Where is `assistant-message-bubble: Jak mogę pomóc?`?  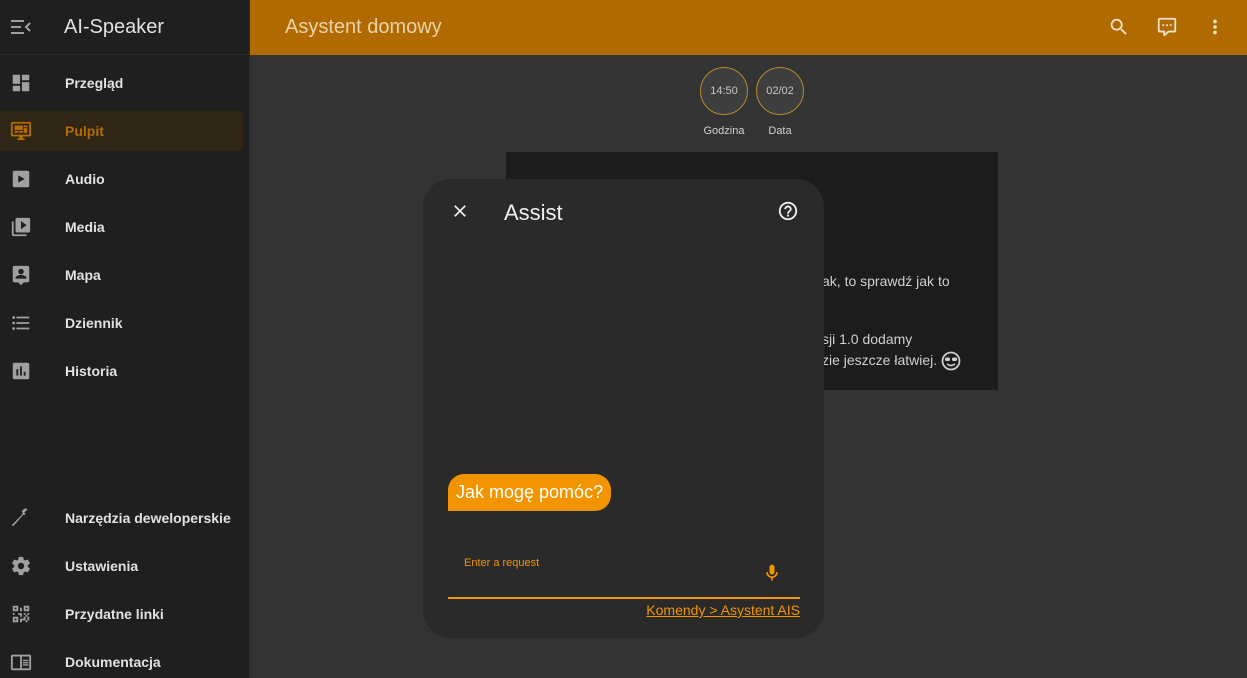
assistant-message-bubble: Jak mogę pomóc? is located at coordinates (530, 492).